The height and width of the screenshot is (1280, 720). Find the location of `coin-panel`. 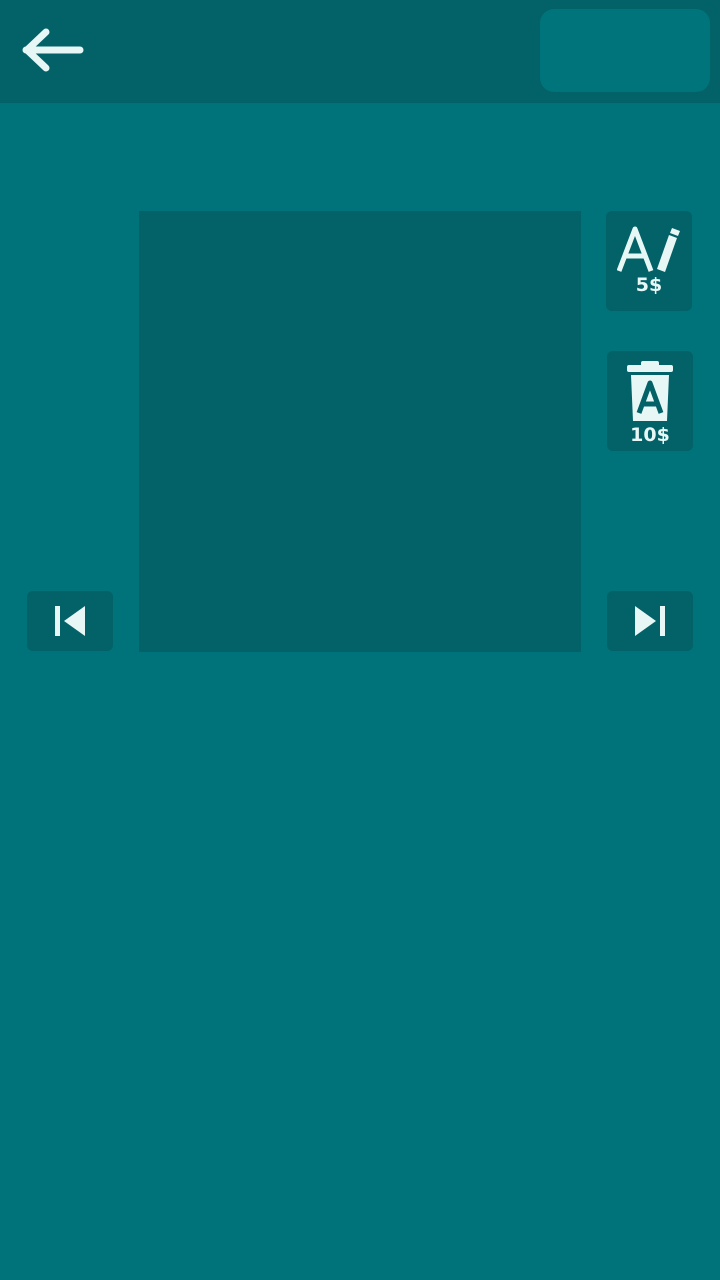

coin-panel is located at coordinates (625, 50).